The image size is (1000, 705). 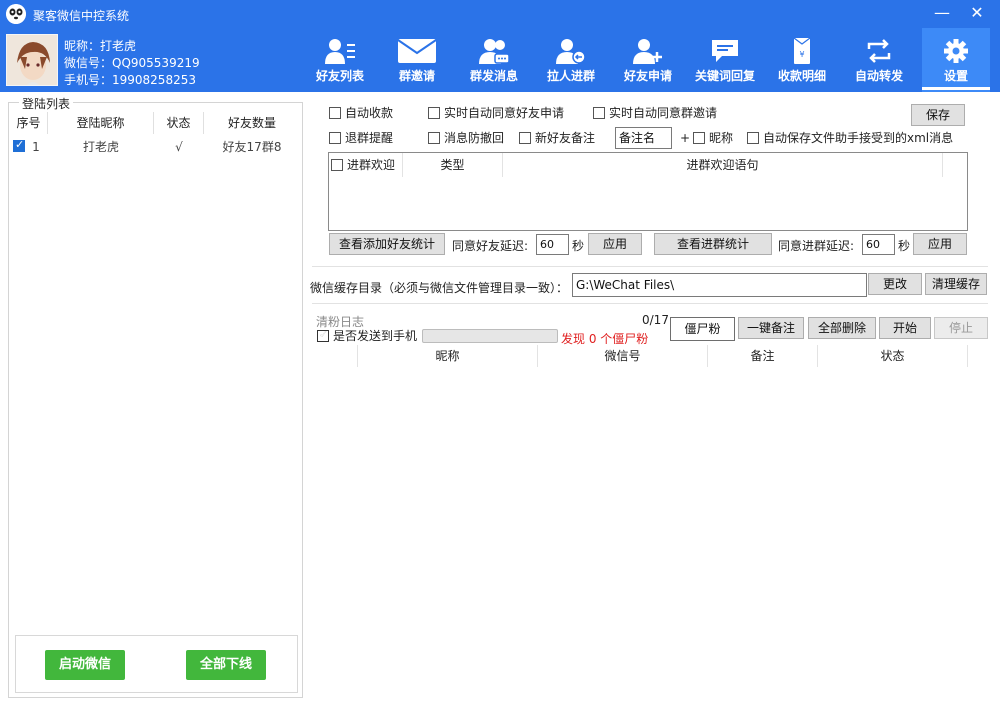 I want to click on save-button: 保存, so click(x=938, y=115).